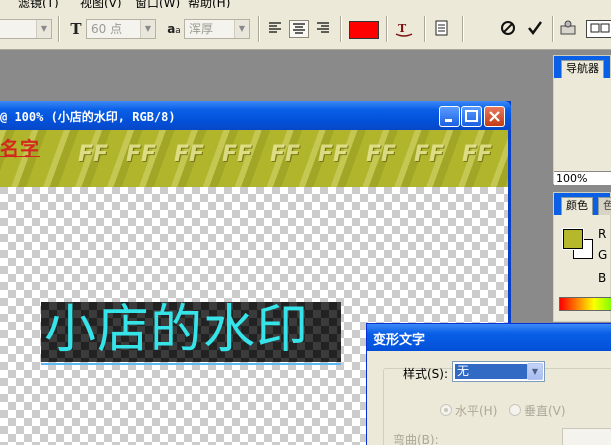  Describe the element at coordinates (178, 31) in the screenshot. I see `antialias-icon-small: a` at that location.